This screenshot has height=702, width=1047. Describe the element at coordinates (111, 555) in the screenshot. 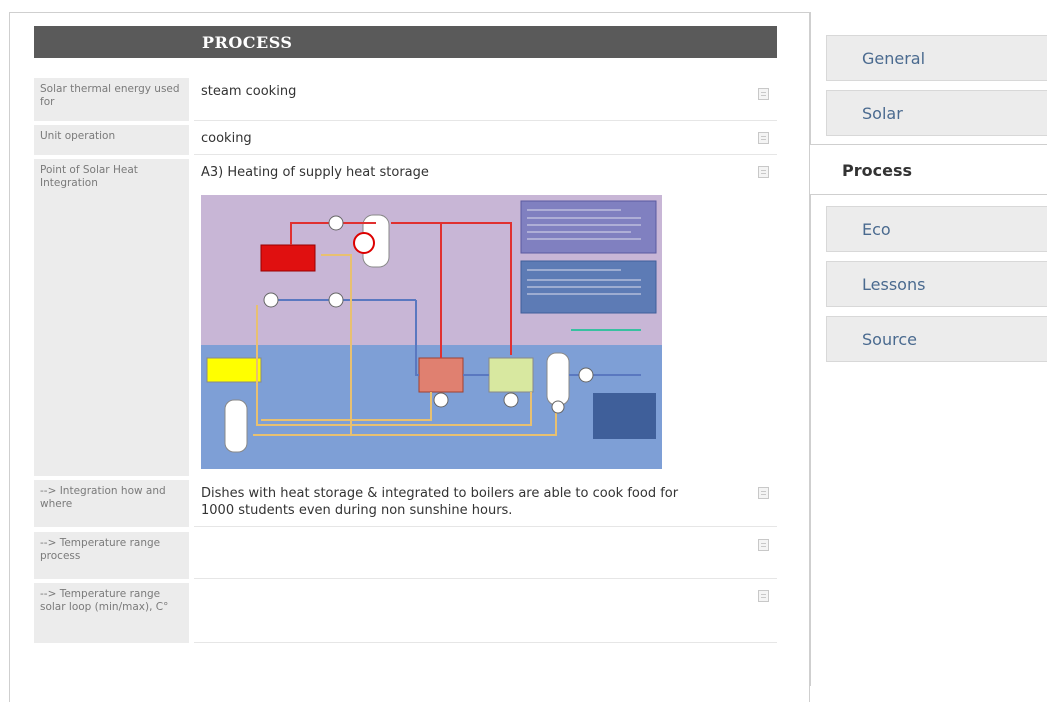

I see `label-temperature-range-process: --> Temperature range process` at that location.